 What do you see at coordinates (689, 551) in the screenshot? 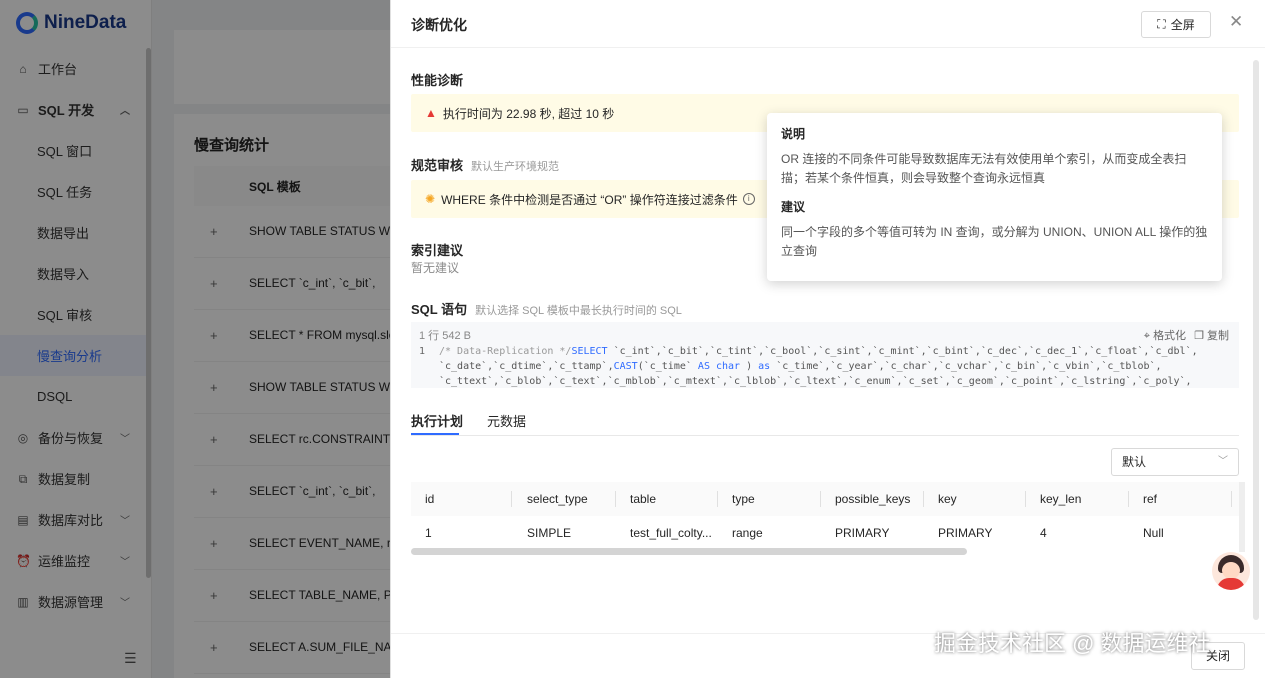
I see `table-horizontal-scrollbar` at bounding box center [689, 551].